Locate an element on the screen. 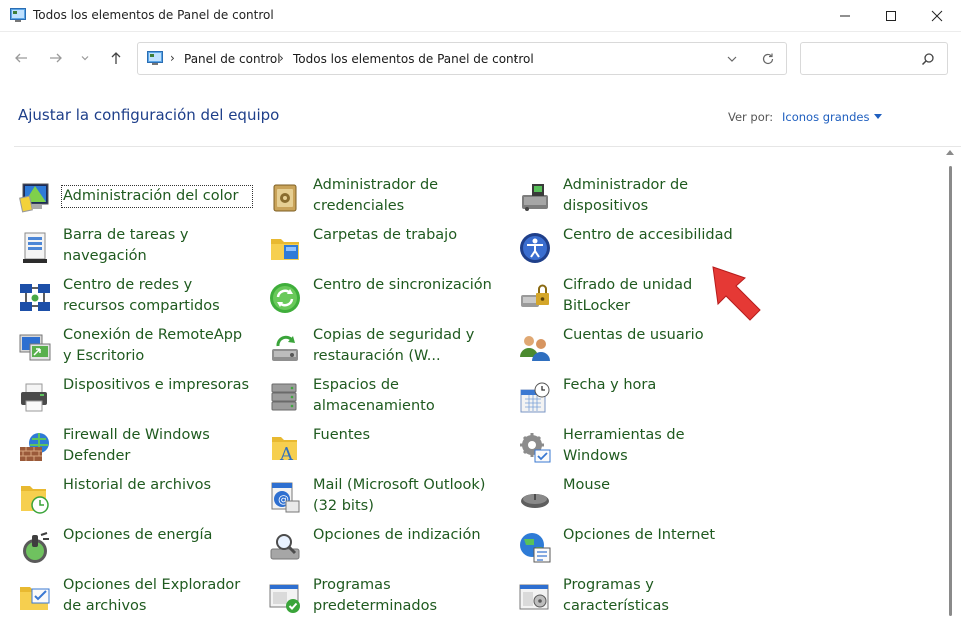 This screenshot has width=961, height=634. cp-item-label: Mail (Microsoft Outlook) (32 bits) is located at coordinates (399, 495).